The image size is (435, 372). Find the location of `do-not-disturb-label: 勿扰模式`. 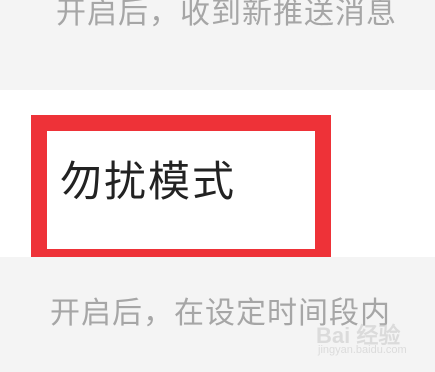

do-not-disturb-label: 勿扰模式 is located at coordinates (148, 181).